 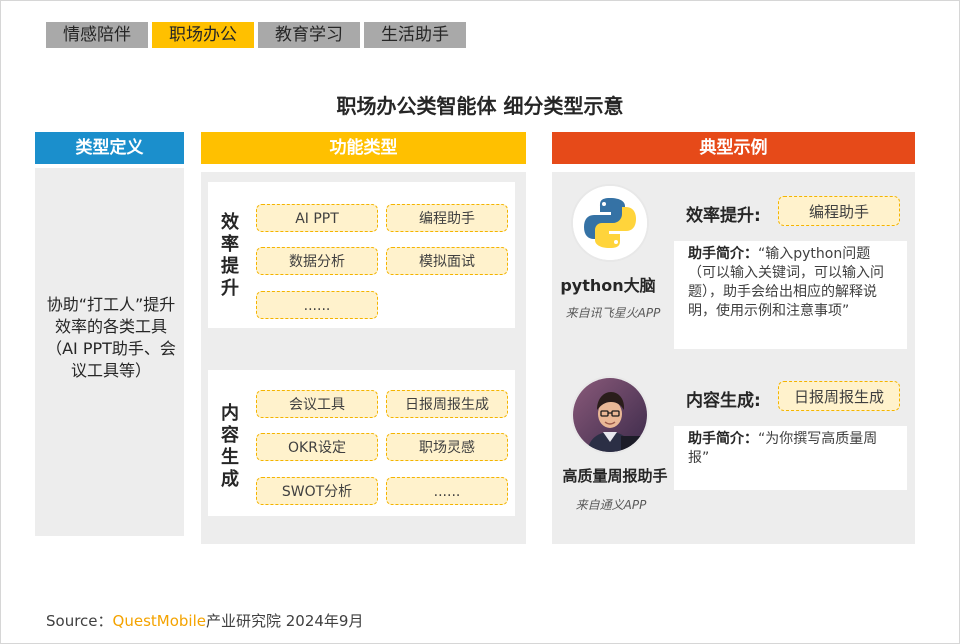 I want to click on definition-text: 协助“打工人”提升效率的各类工具（AI PPT助手、会议工具等）, so click(x=111, y=337).